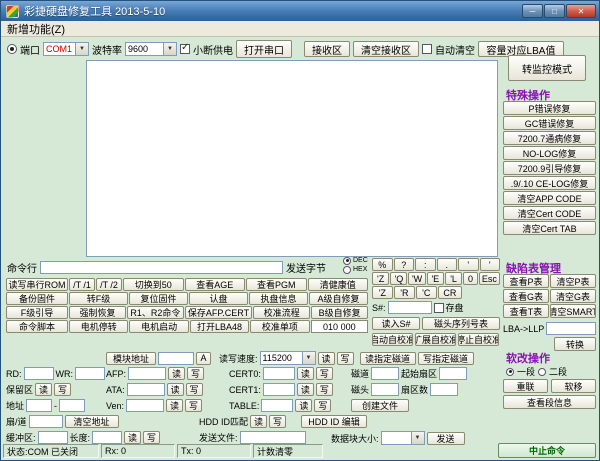 The image size is (600, 461). Describe the element at coordinates (152, 437) in the screenshot. I see `buffer-write-button: 写` at that location.